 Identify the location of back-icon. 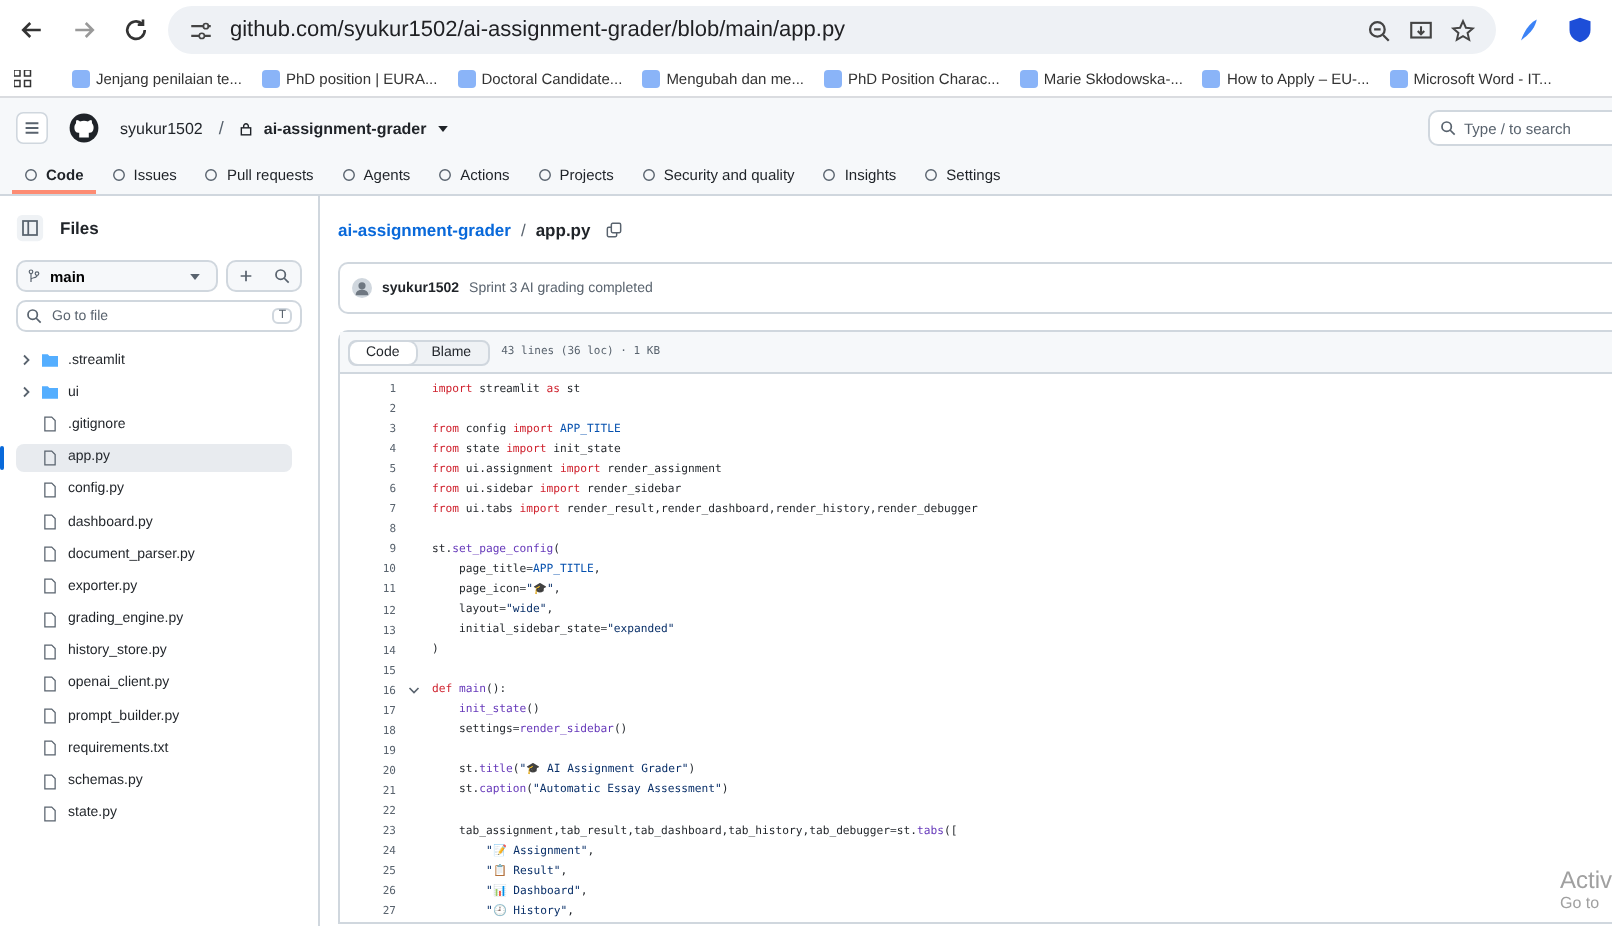
(32, 30).